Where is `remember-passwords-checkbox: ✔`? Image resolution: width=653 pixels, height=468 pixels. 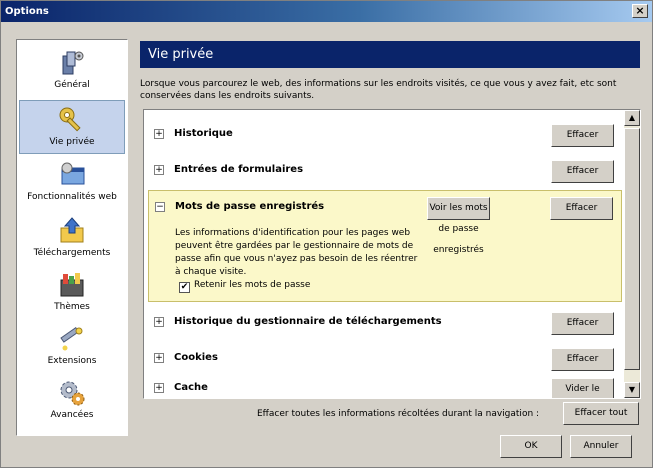
remember-passwords-checkbox: ✔ is located at coordinates (184, 287).